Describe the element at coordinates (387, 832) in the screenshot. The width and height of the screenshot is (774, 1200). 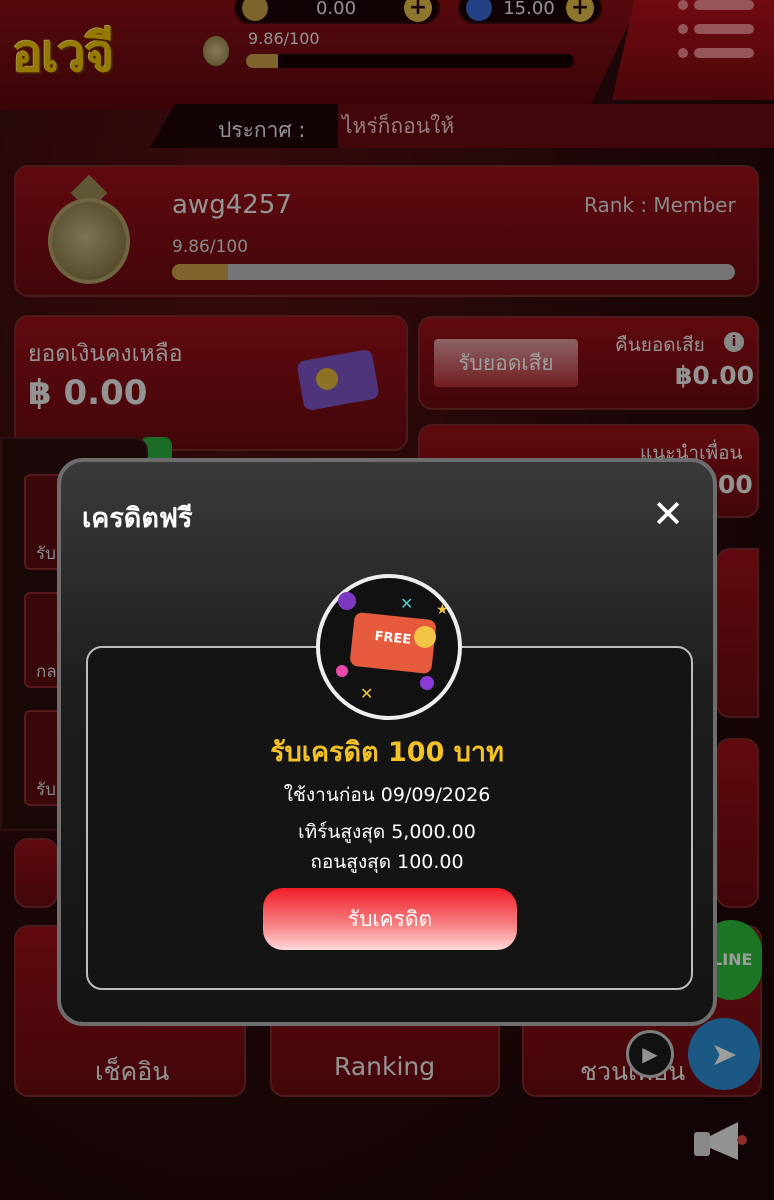
I see `max-turnover: เทิร์นสูงสุด 5,000.00` at that location.